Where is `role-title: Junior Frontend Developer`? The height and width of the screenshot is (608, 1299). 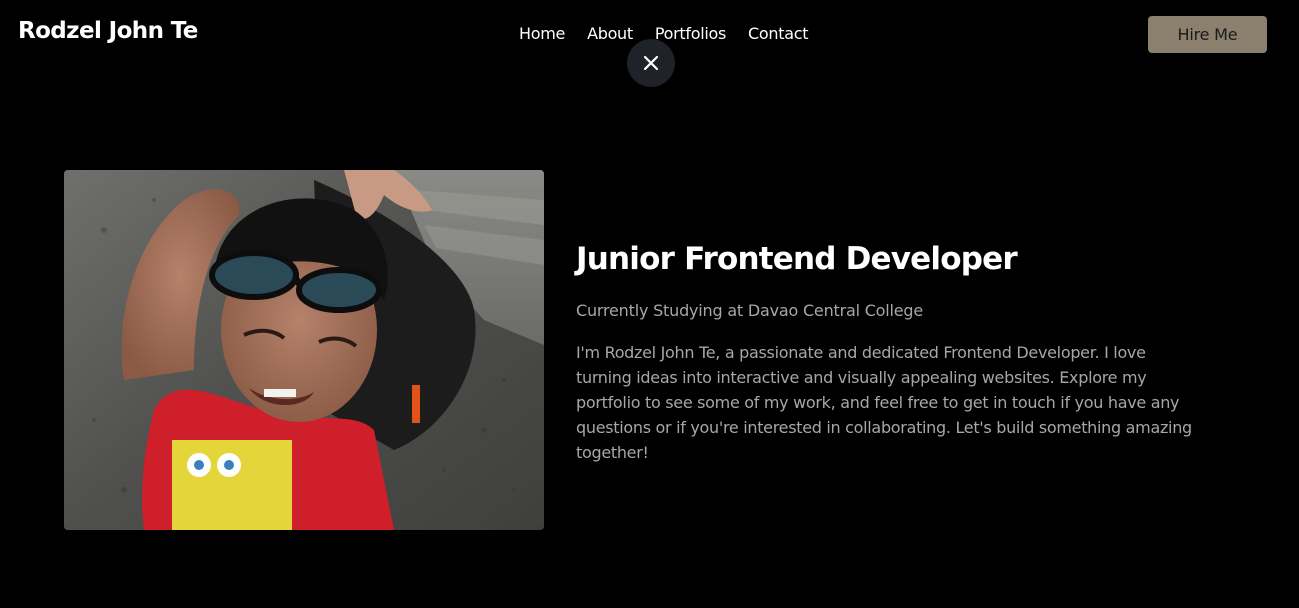
role-title: Junior Frontend Developer is located at coordinates (797, 259).